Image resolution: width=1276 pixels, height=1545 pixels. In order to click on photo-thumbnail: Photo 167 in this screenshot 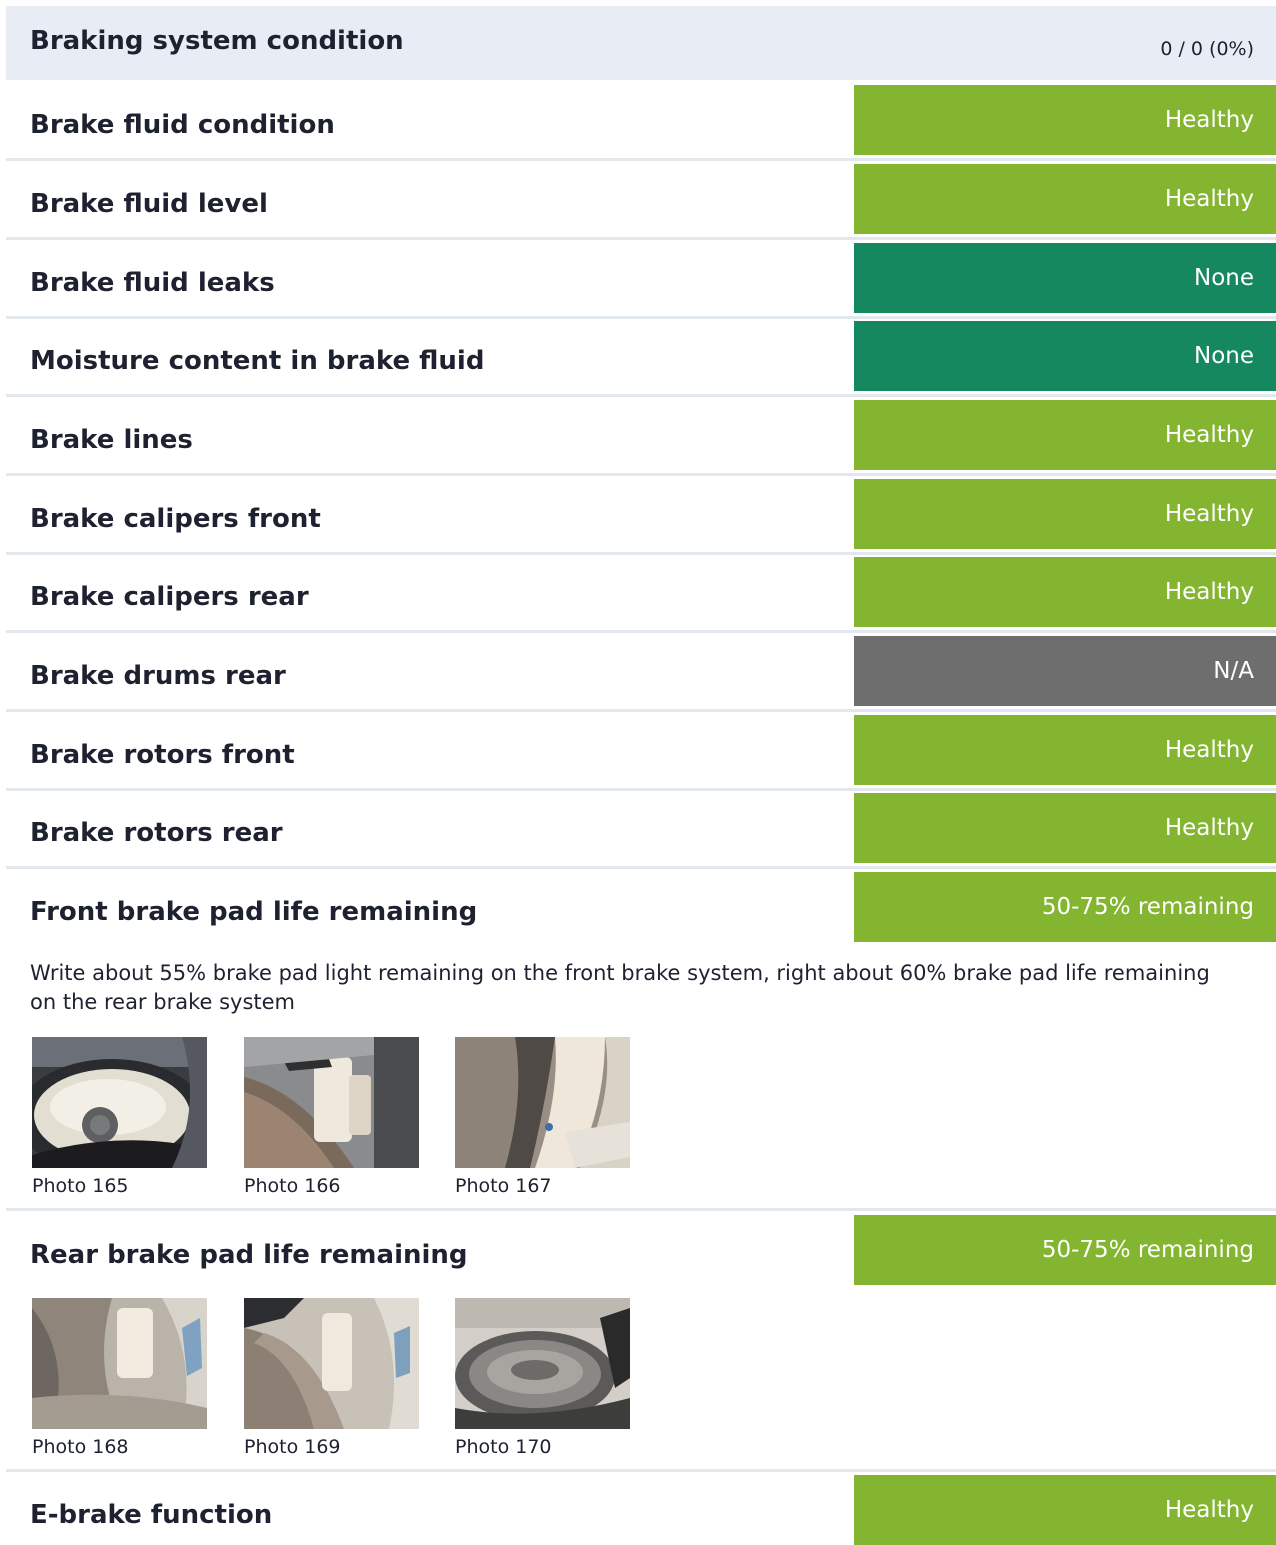, I will do `click(542, 1117)`.